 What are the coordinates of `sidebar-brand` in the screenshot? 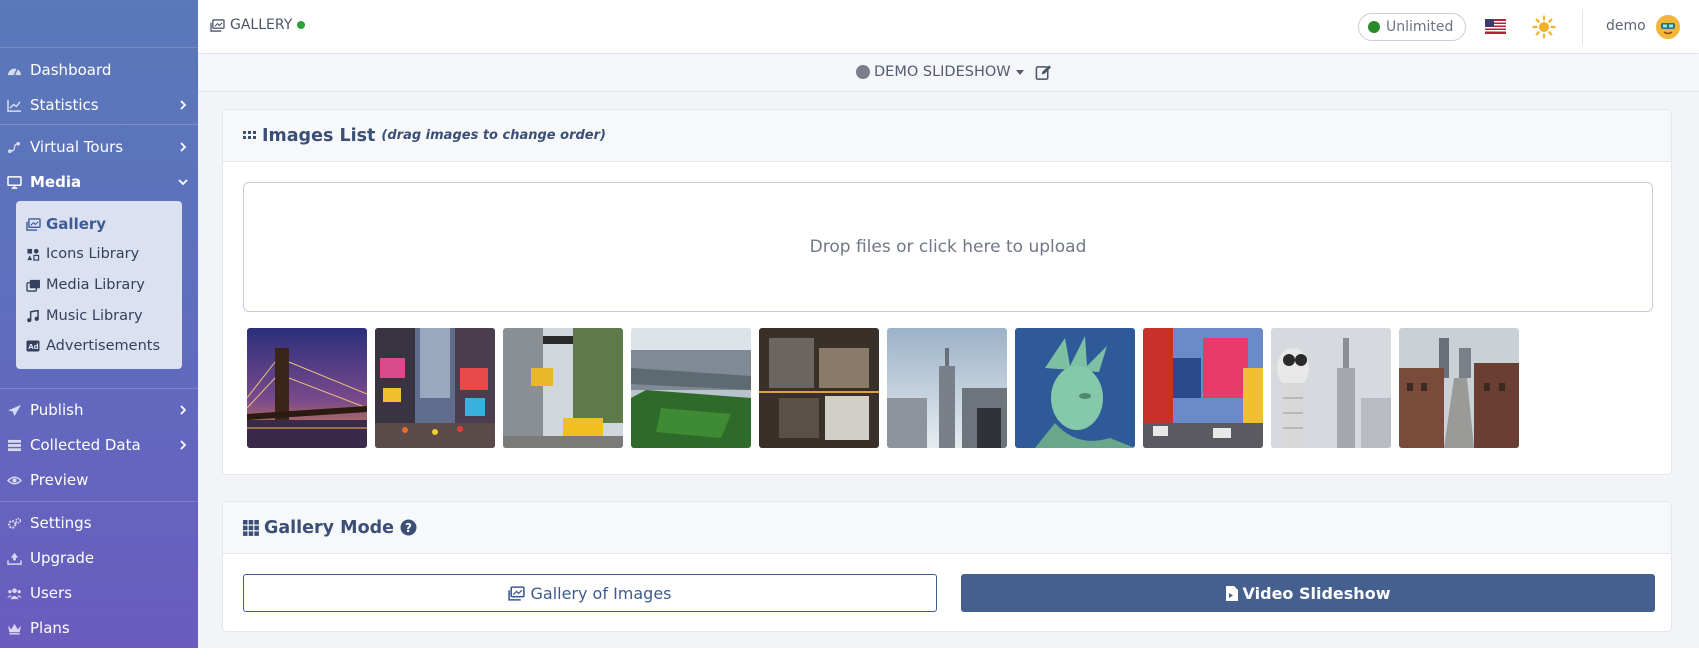 It's located at (99, 24).